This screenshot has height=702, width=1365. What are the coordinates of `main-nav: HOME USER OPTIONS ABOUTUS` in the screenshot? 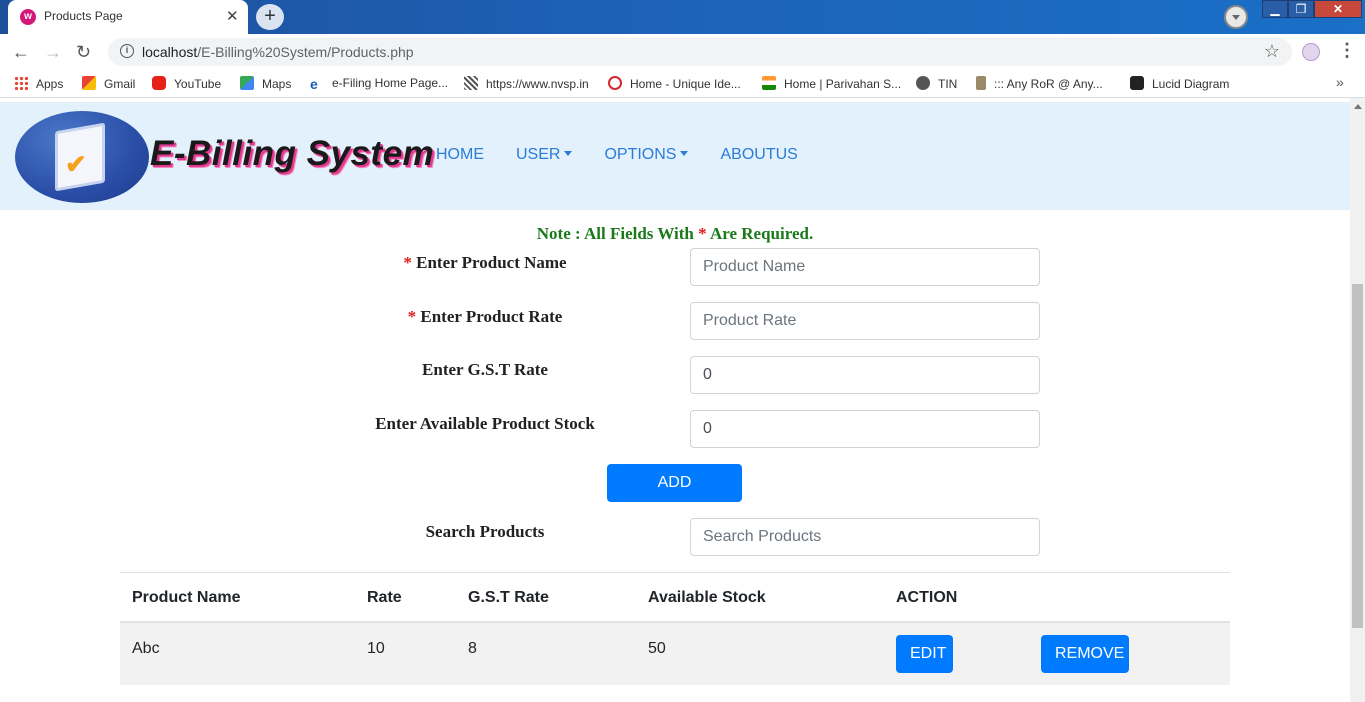 It's located at (633, 155).